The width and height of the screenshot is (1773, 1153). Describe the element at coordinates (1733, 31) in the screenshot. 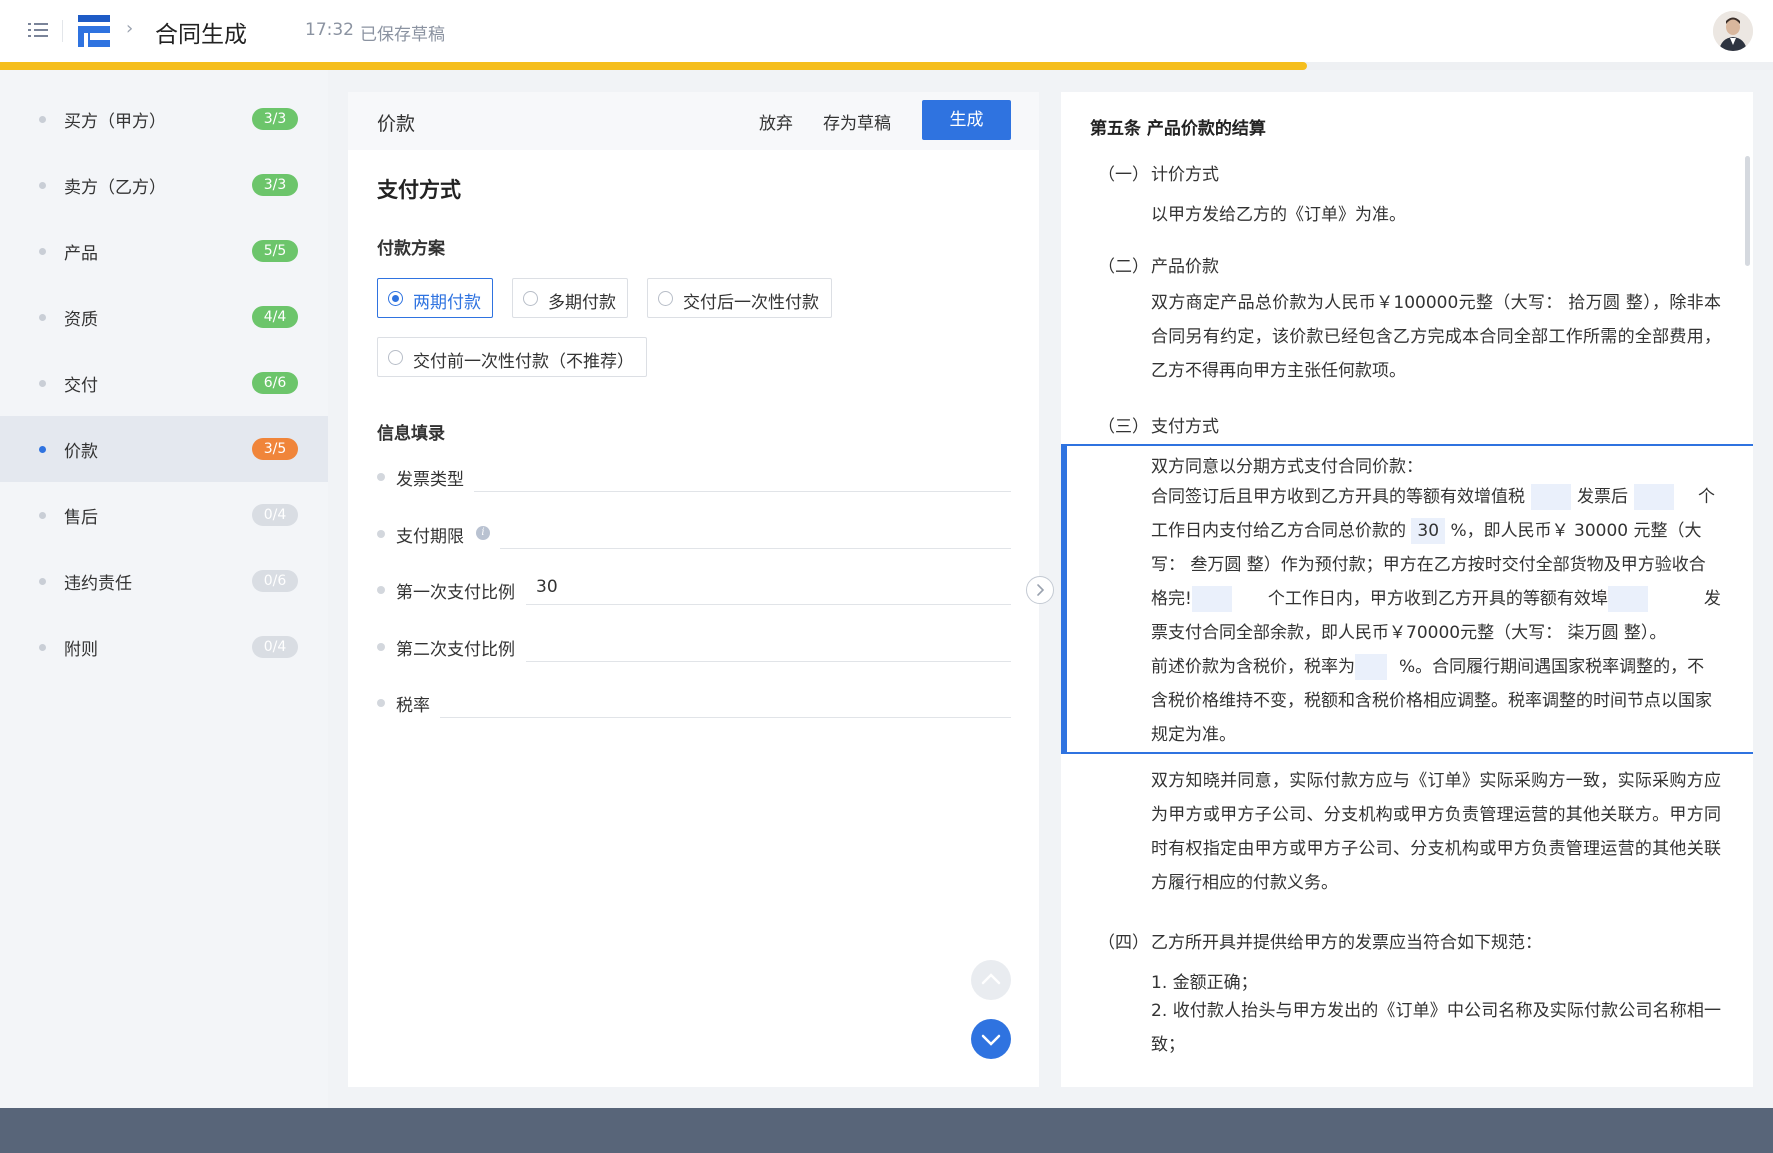

I see `user-avatar` at that location.